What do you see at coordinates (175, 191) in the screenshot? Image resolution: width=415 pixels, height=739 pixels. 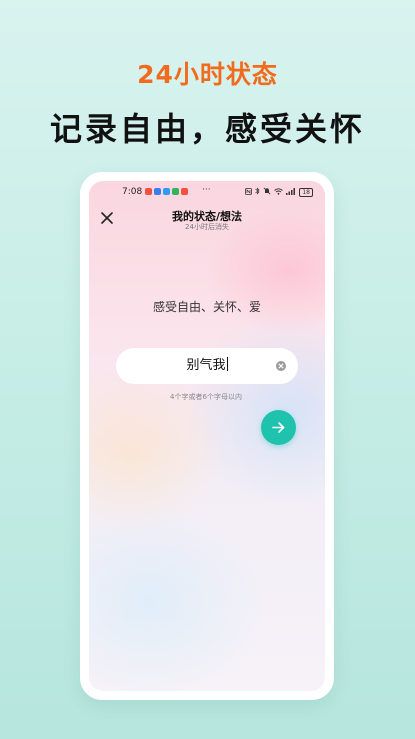 I see `green-app-icon` at bounding box center [175, 191].